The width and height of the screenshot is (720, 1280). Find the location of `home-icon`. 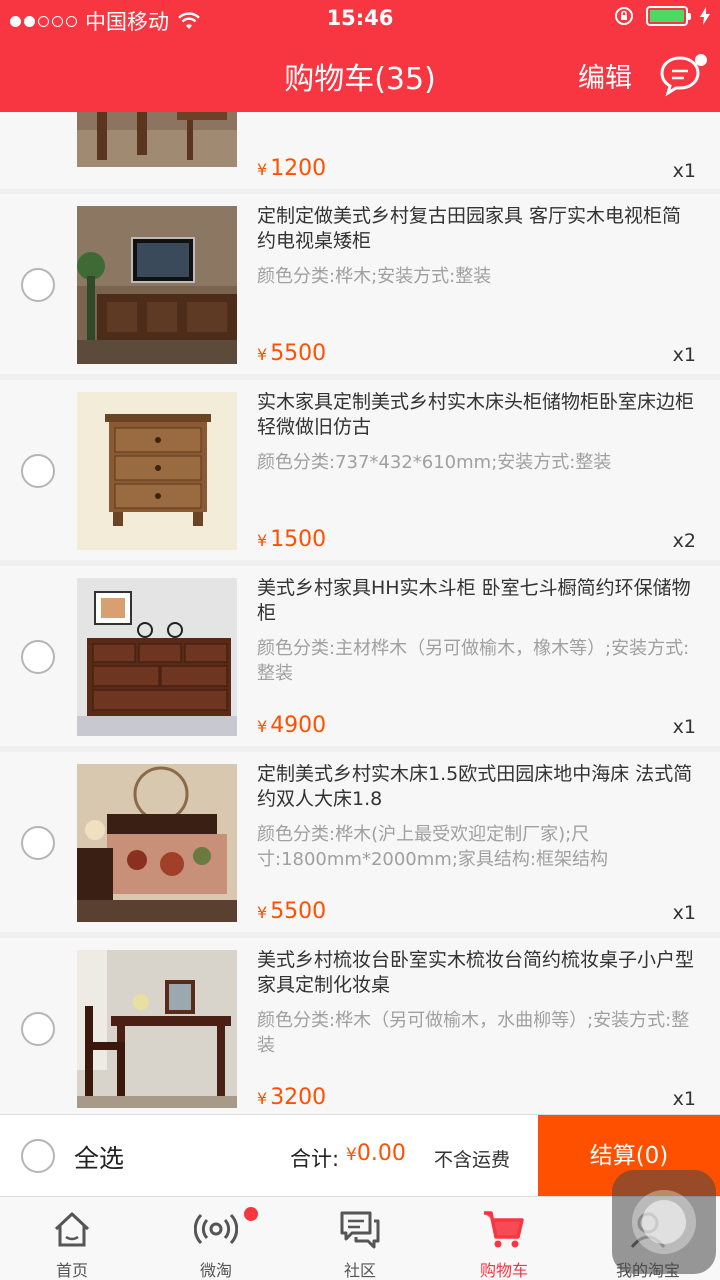

home-icon is located at coordinates (72, 1229).